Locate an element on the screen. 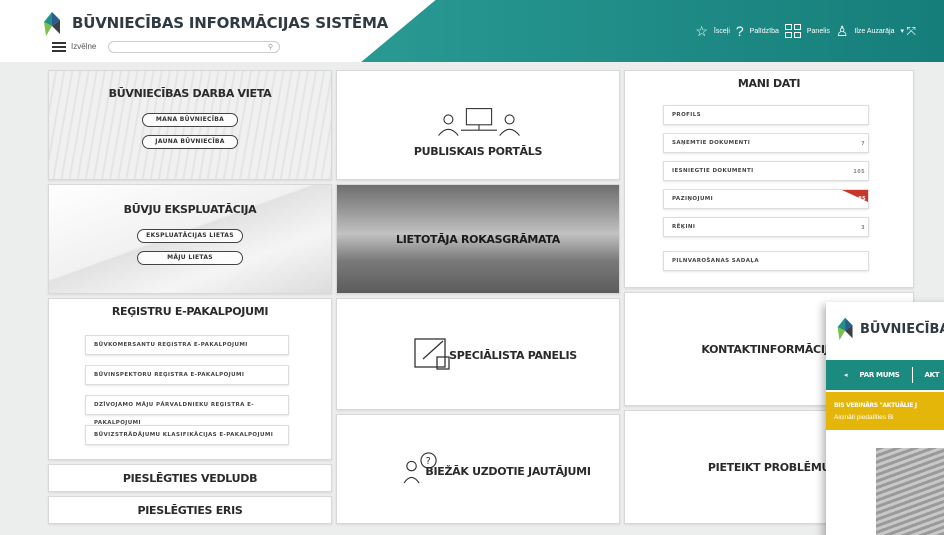  tile-specialista-panelis: SPECIĀLISTA PANELIS is located at coordinates (478, 354).